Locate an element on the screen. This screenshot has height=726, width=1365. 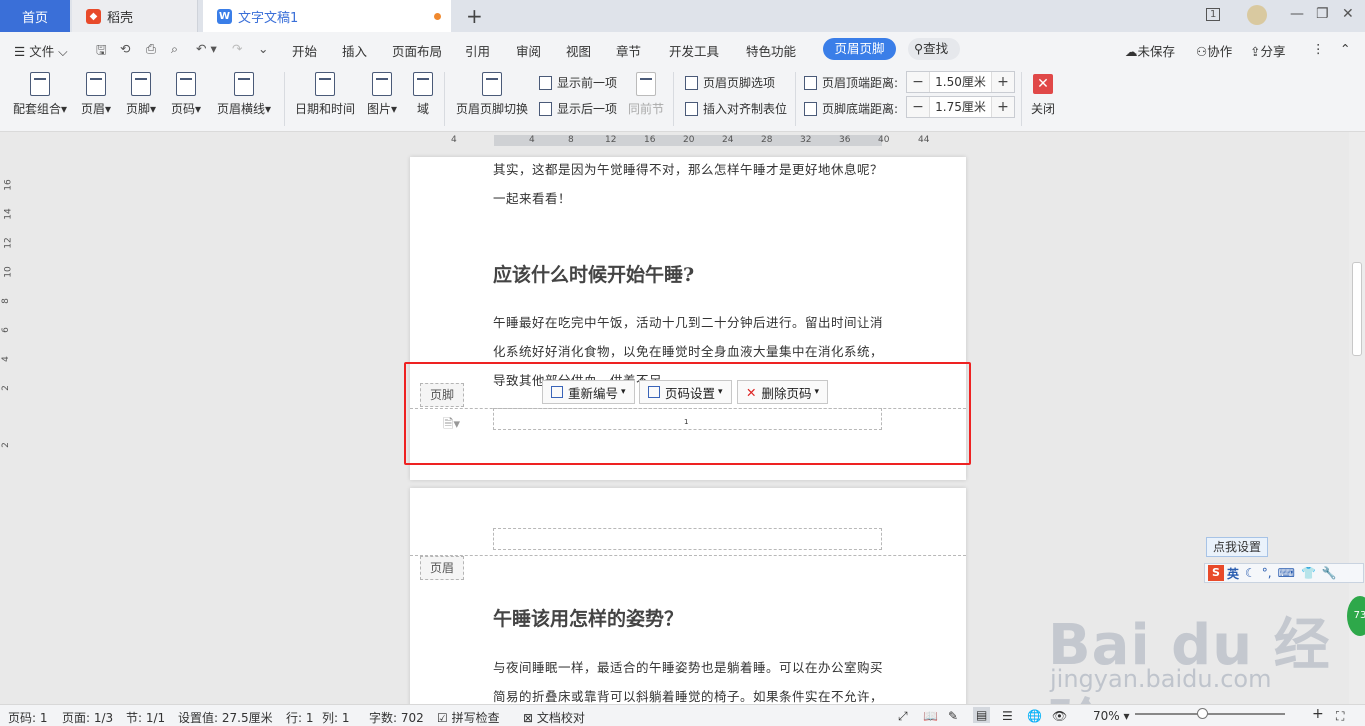
search-button: ⚲查找 is located at coordinates (934, 49).